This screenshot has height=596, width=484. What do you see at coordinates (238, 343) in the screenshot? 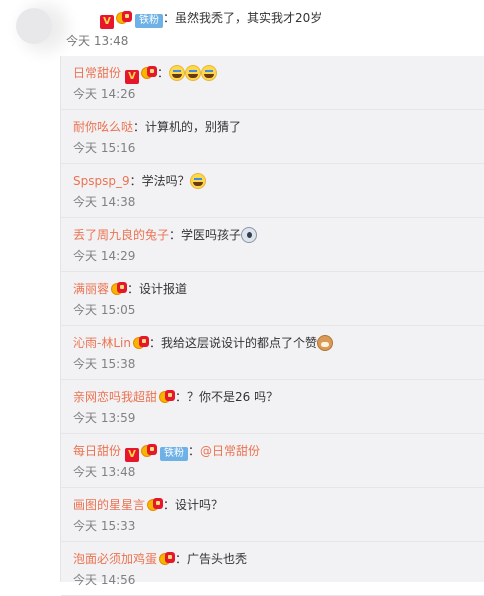
I see `reply-text: 我给这层说设计的都点了个赞` at bounding box center [238, 343].